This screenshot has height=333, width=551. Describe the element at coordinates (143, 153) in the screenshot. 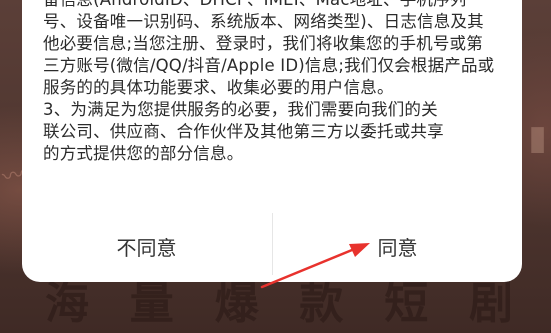

I see `paragraph-line: 的方式提供您的部分信息。` at that location.